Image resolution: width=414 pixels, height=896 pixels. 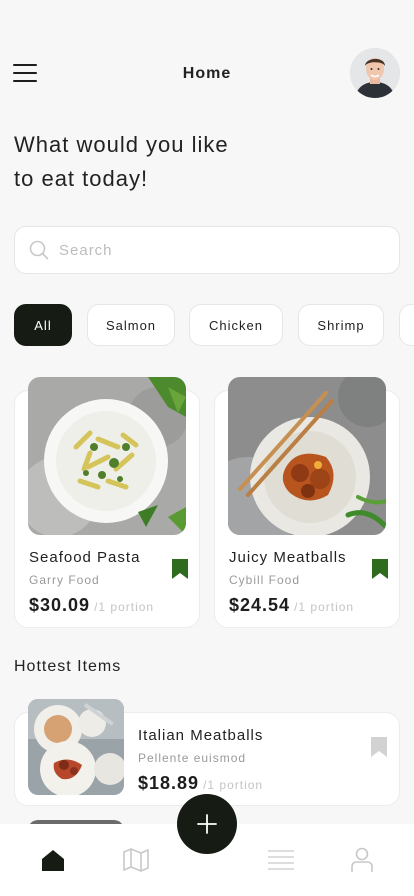 I want to click on food-name: Juicy Meatballs, so click(x=288, y=557).